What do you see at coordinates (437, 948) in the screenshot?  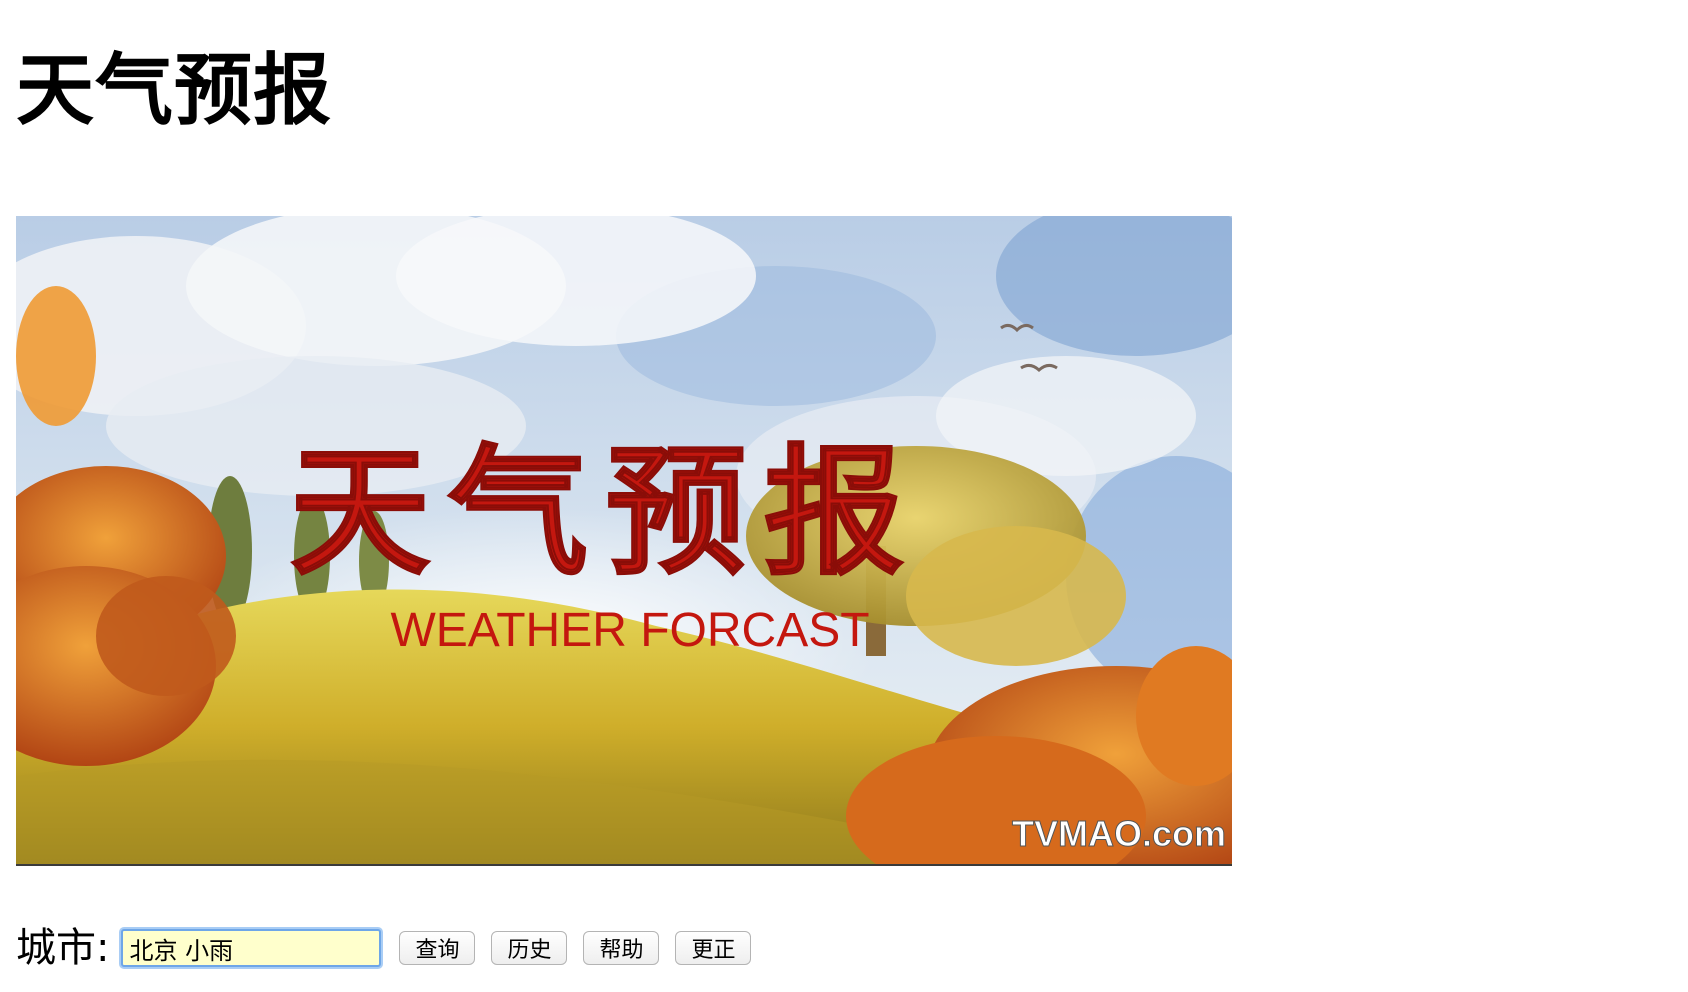 I see `query-button: 查询` at bounding box center [437, 948].